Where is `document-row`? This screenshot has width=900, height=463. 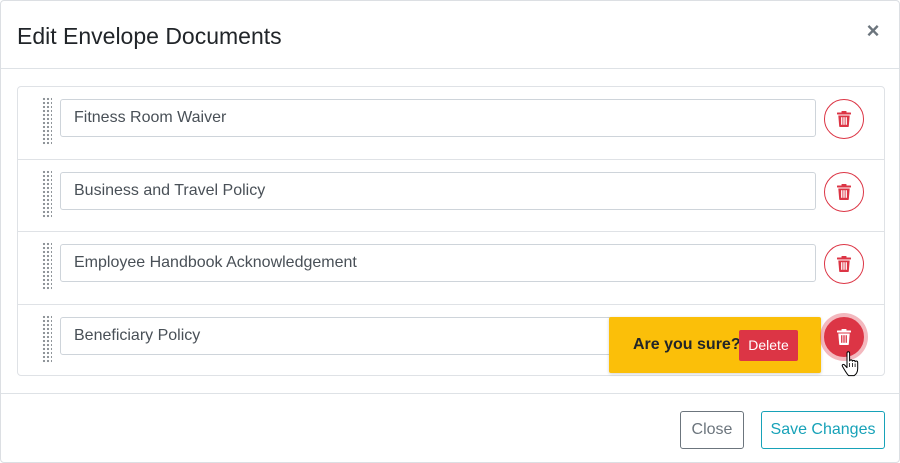 document-row is located at coordinates (451, 196).